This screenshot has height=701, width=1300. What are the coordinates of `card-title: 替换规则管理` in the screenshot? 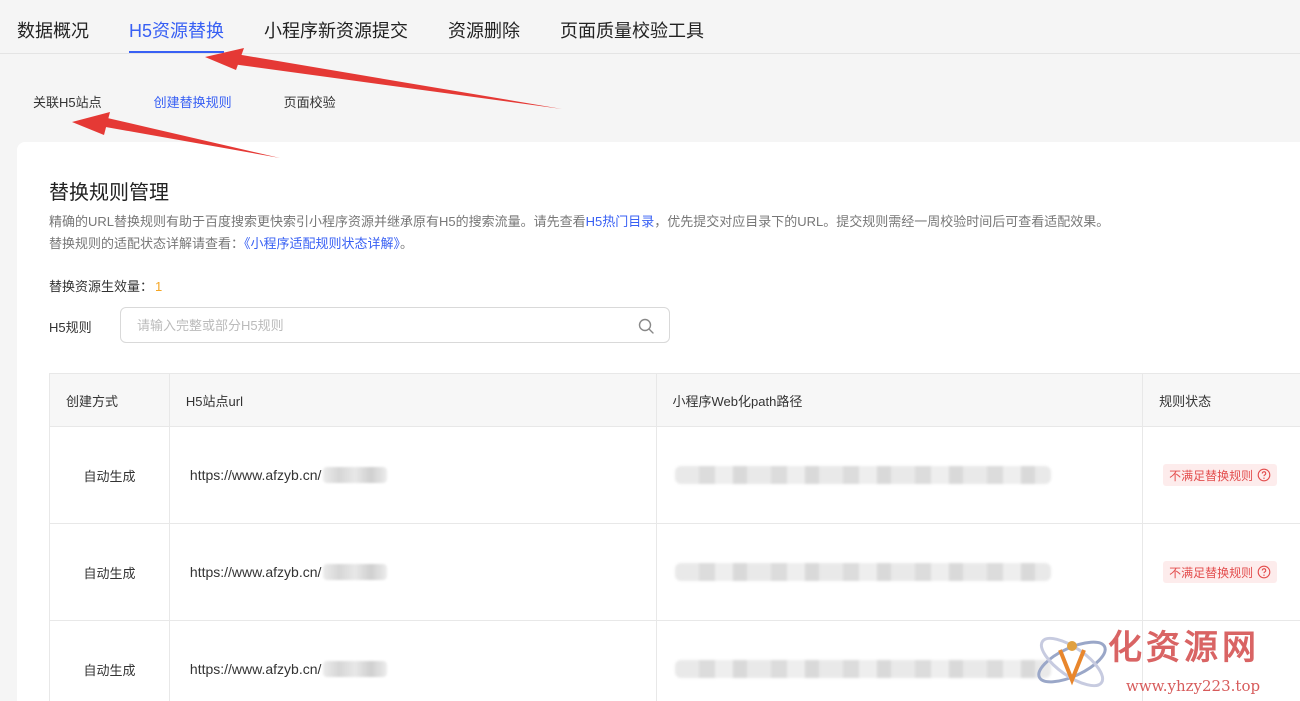 It's located at (109, 193).